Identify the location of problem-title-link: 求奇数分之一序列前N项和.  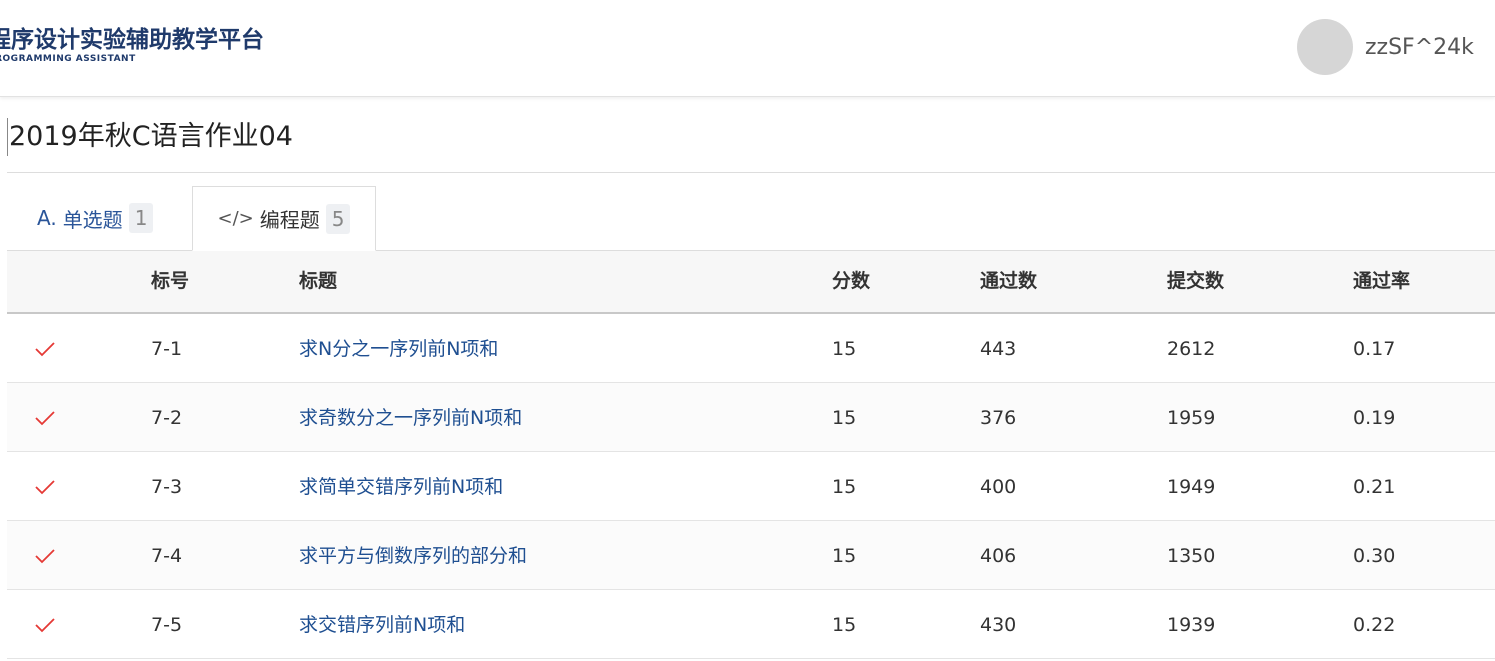
(410, 418).